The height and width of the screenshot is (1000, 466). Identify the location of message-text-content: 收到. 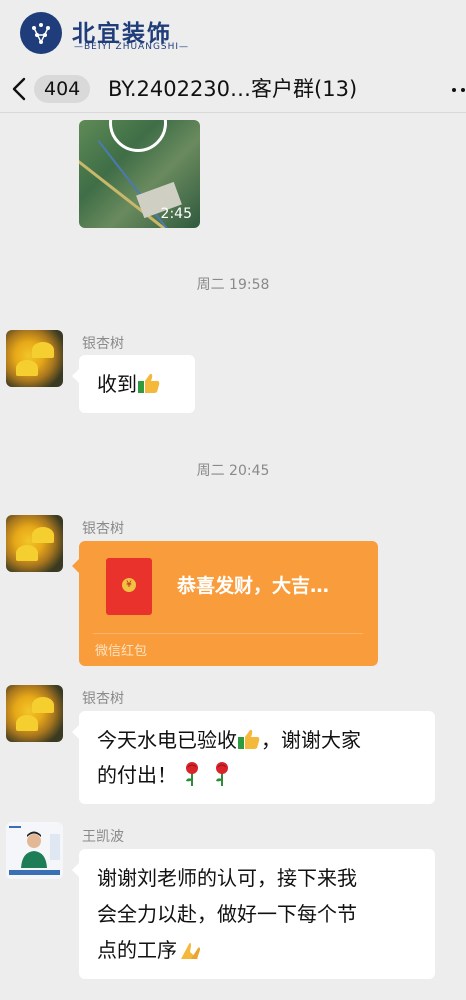
(117, 384).